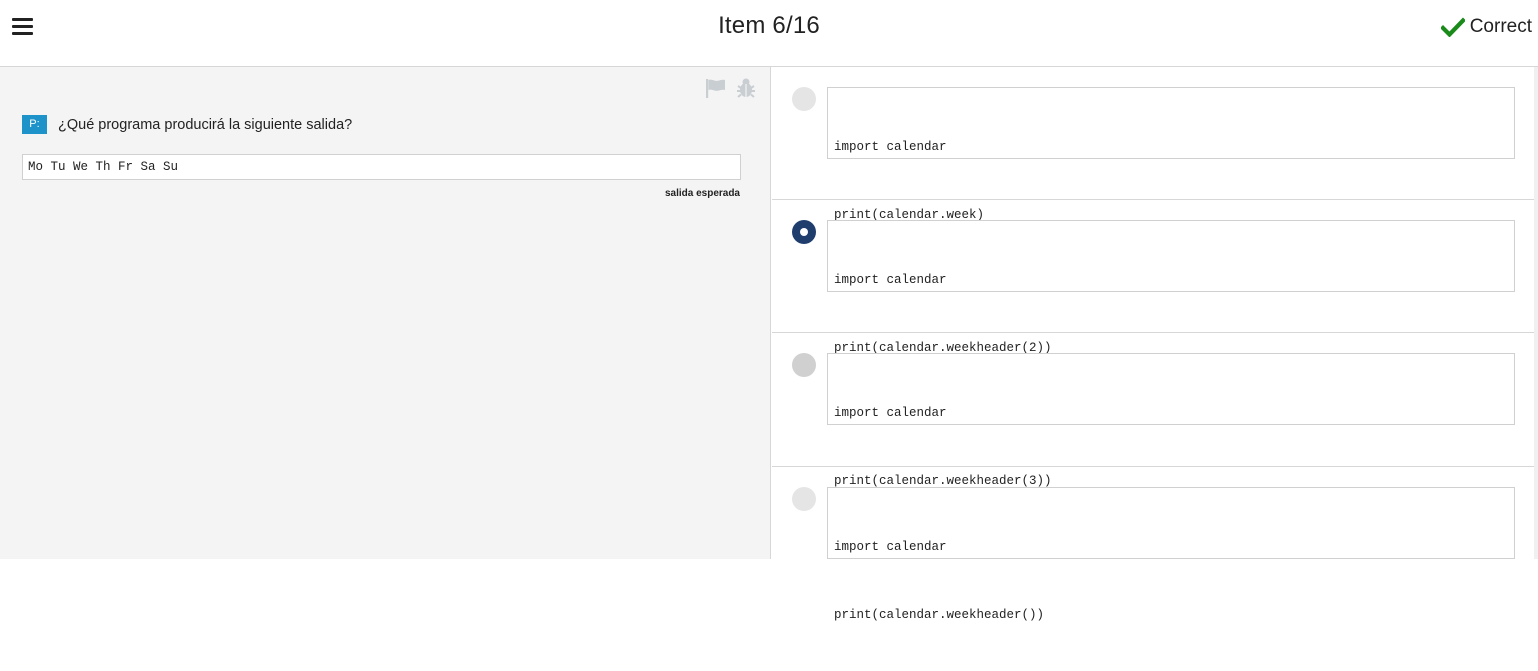 The width and height of the screenshot is (1538, 671). What do you see at coordinates (715, 88) in the screenshot?
I see `flag-icon` at bounding box center [715, 88].